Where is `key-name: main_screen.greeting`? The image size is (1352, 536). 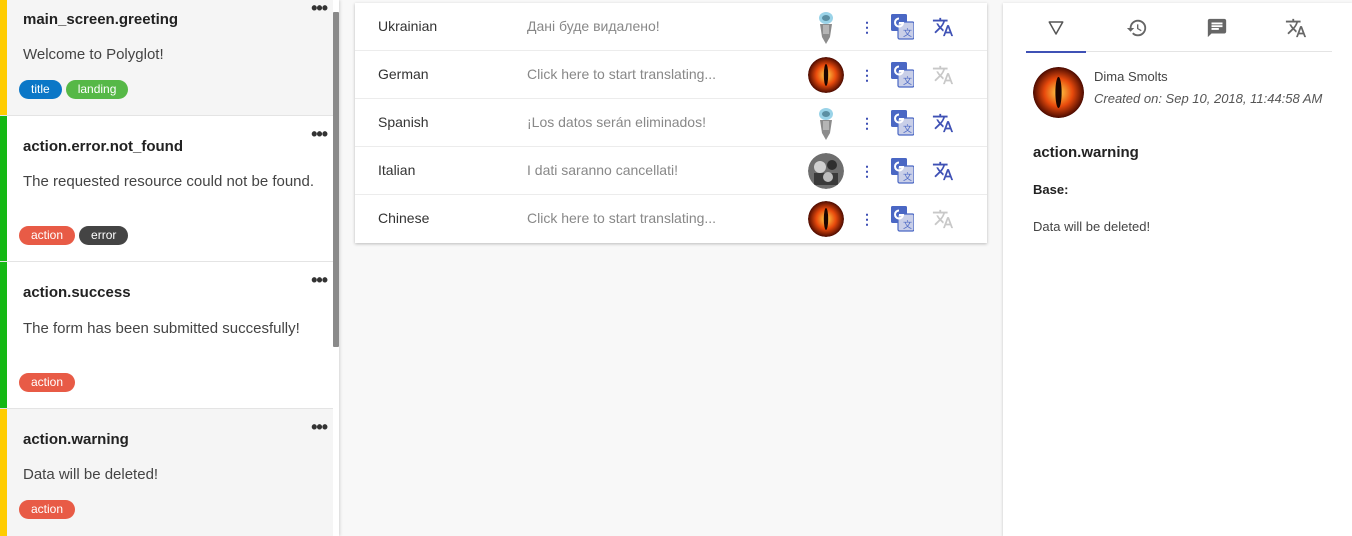
key-name: main_screen.greeting is located at coordinates (101, 19).